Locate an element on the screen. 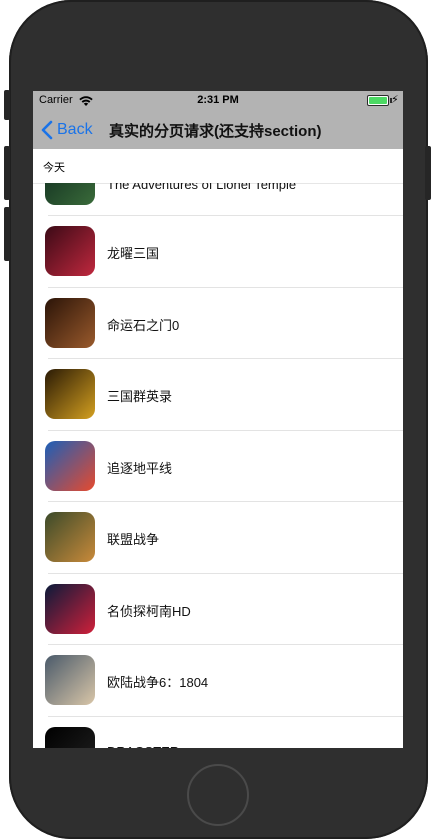 Image resolution: width=435 pixels, height=839 pixels. clock: 2:31 PM is located at coordinates (218, 100).